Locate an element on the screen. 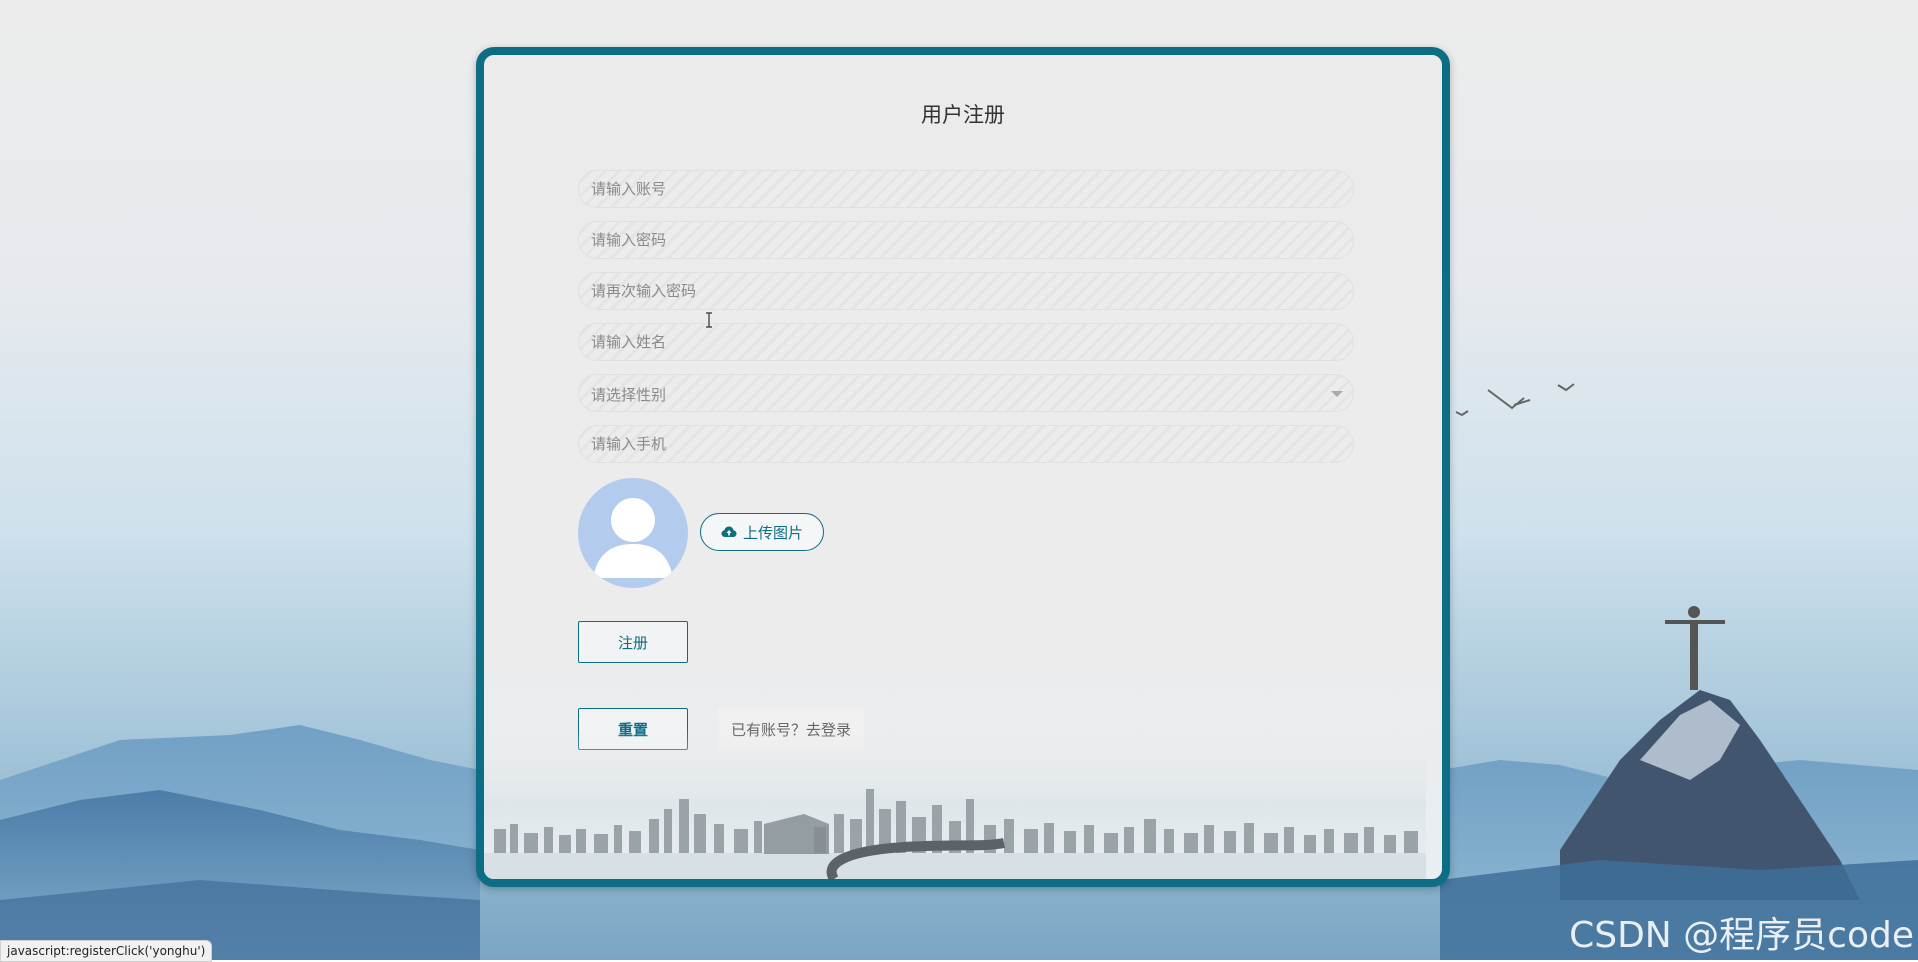  account-input is located at coordinates (966, 189).